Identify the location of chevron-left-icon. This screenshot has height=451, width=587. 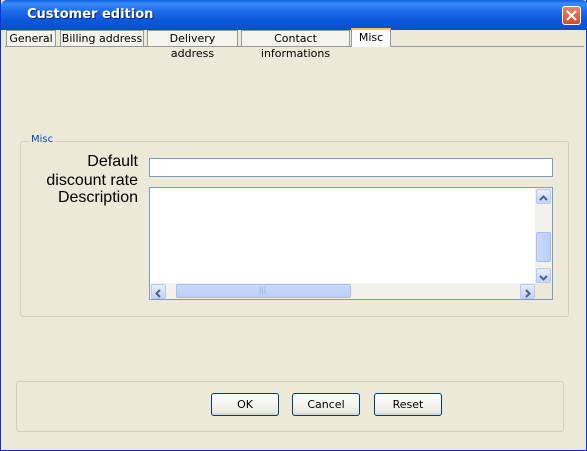
(158, 293).